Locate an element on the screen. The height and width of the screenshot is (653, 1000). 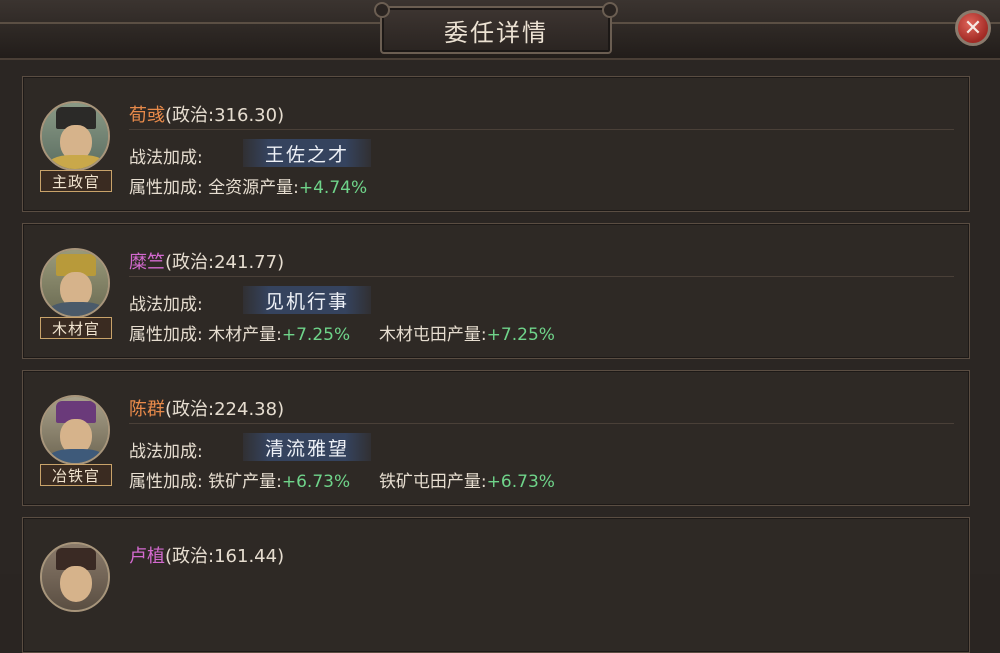
bonus-value: +4.74% is located at coordinates (333, 188).